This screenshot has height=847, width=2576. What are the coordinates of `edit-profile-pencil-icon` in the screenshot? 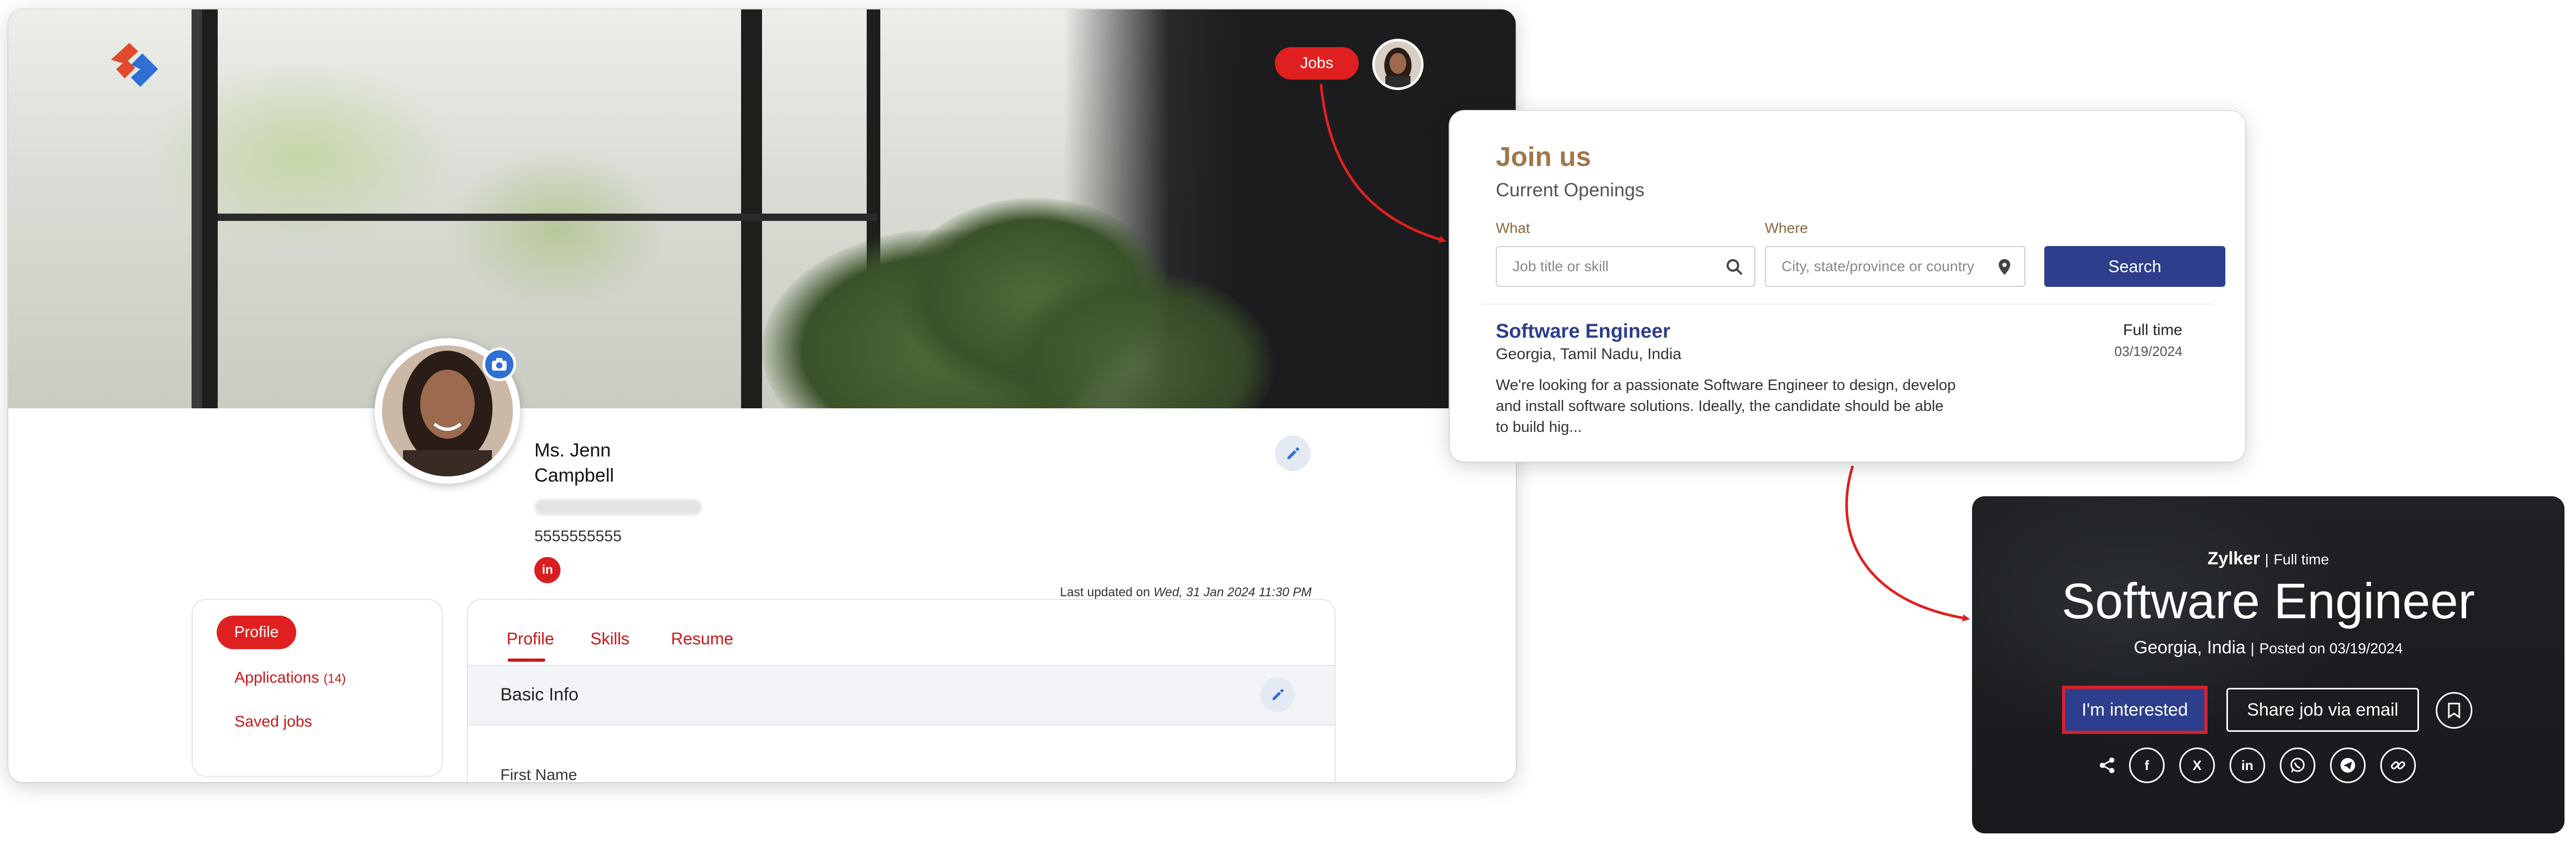 It's located at (1293, 453).